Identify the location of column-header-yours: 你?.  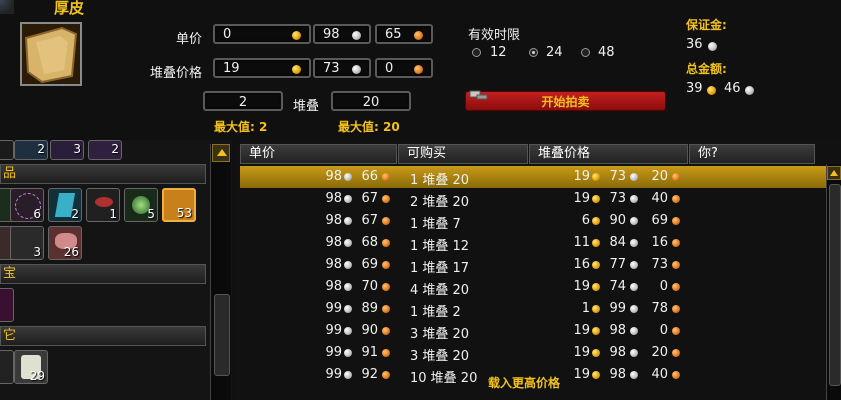
(752, 154).